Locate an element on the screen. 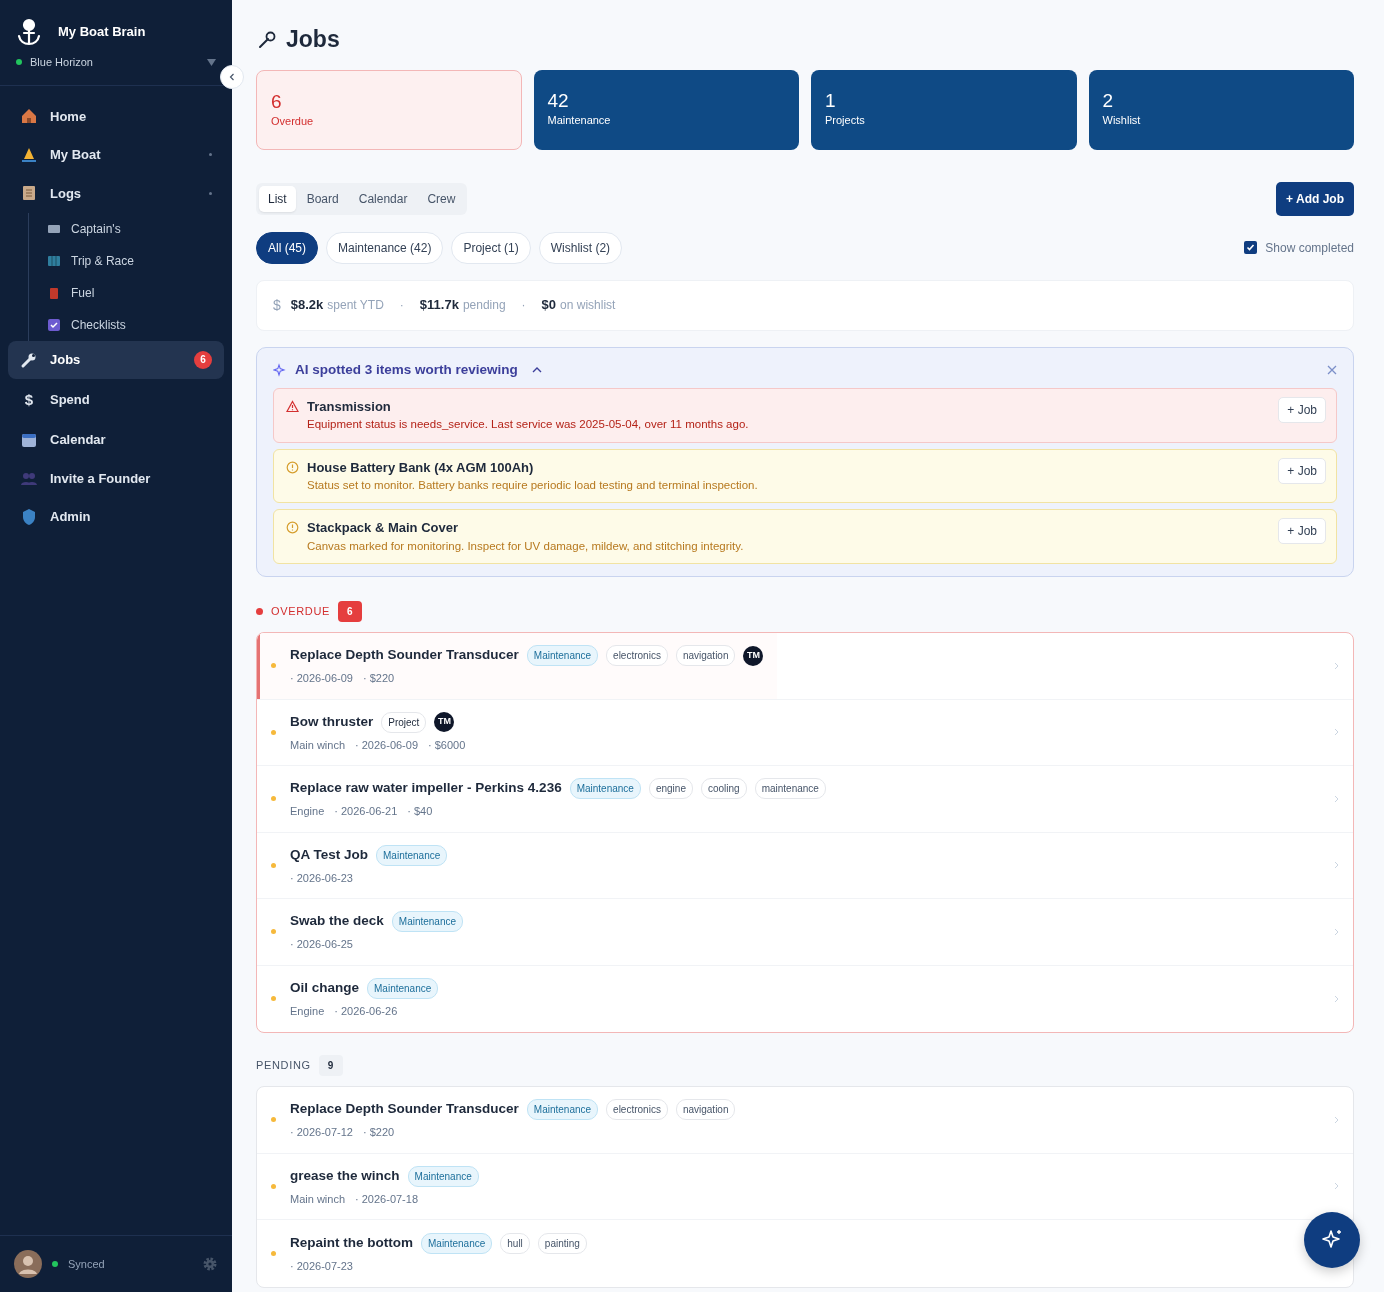  job-title: Oil change is located at coordinates (325, 988).